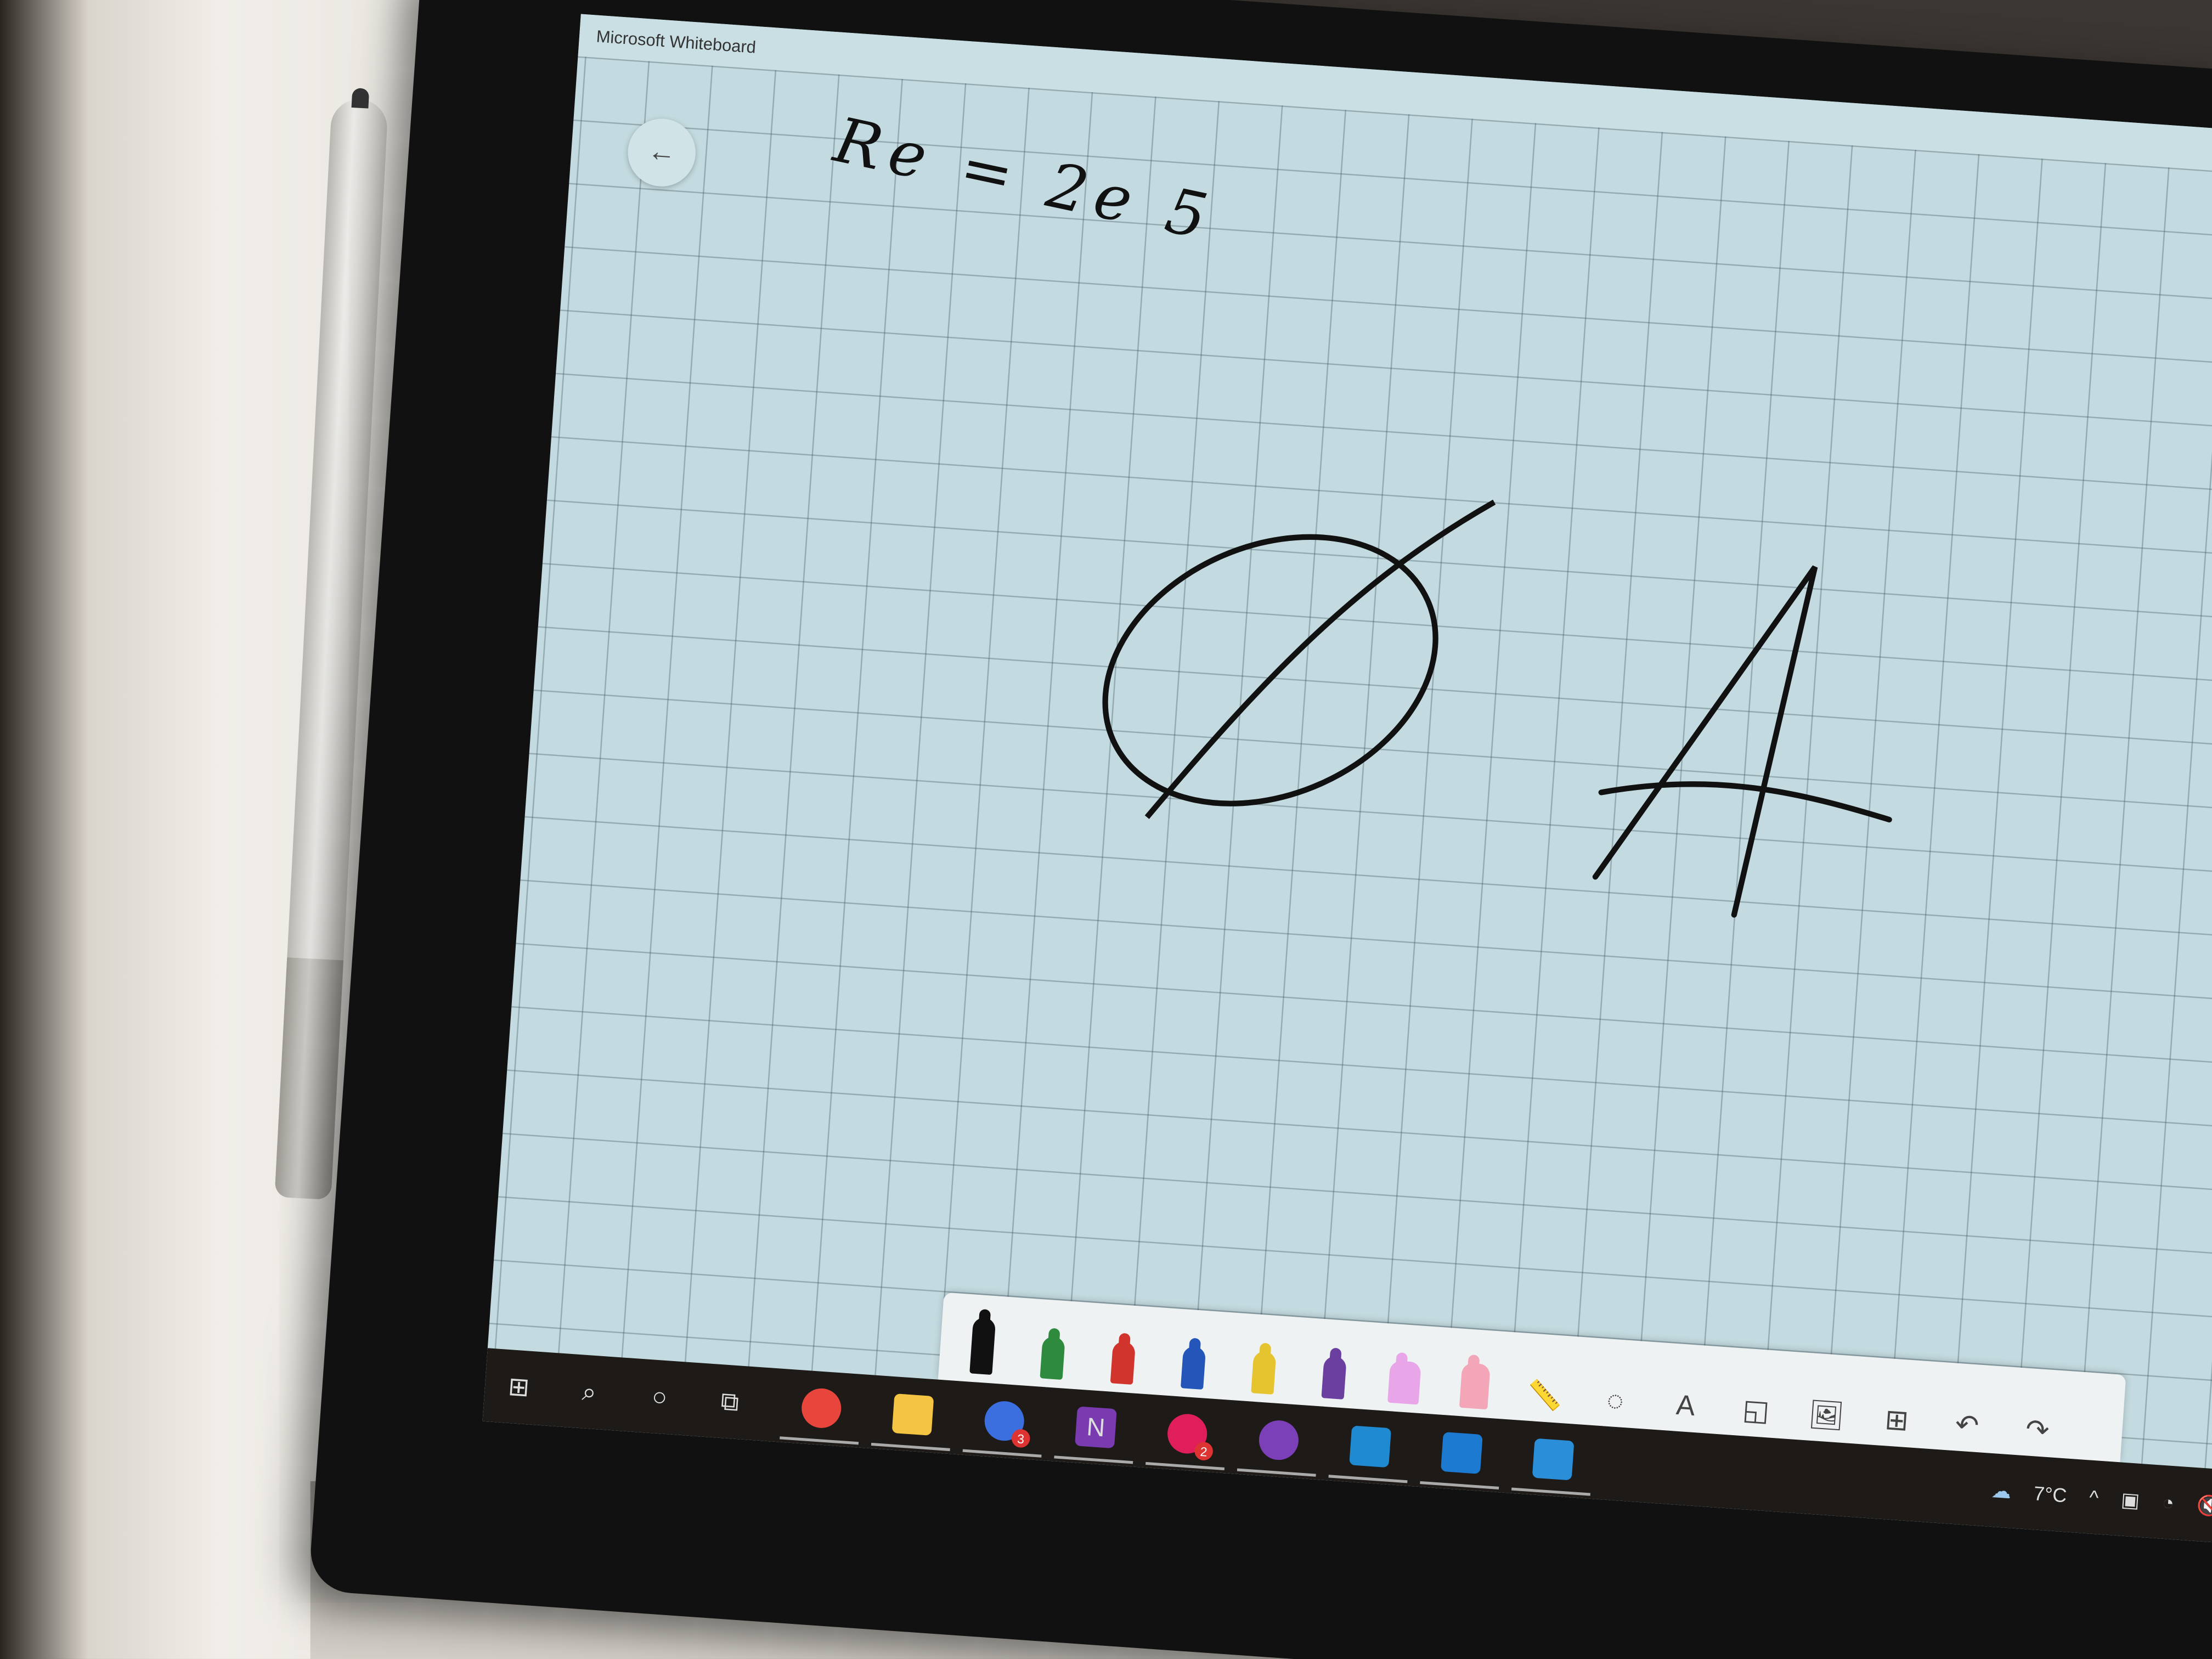 This screenshot has width=2212, height=1659. I want to click on tool-purple-pen, so click(1335, 1365).